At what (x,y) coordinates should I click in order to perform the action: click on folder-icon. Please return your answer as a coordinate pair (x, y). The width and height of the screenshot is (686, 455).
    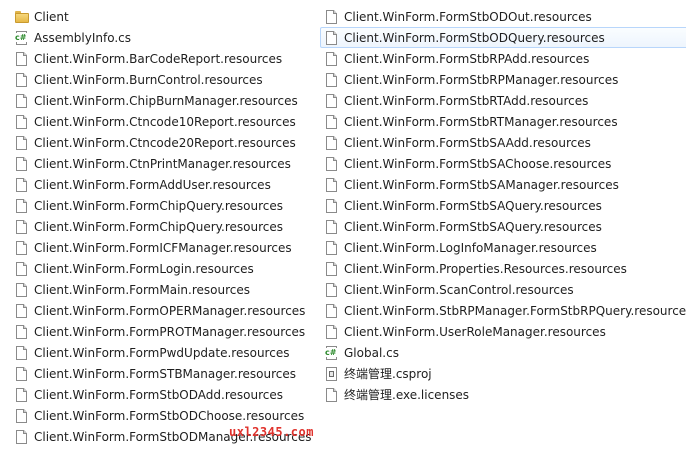
    Looking at the image, I should click on (22, 17).